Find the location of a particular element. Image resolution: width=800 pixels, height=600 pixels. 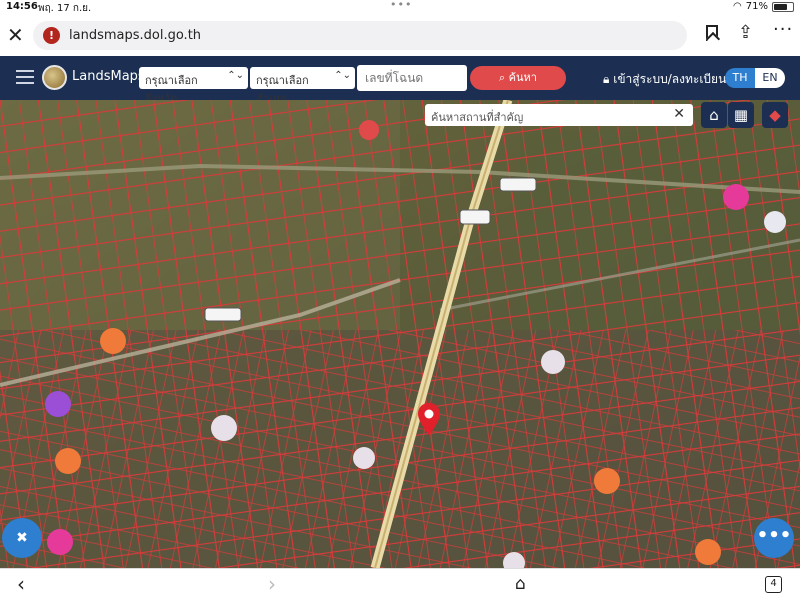

lang-th-button: TH is located at coordinates (740, 78).